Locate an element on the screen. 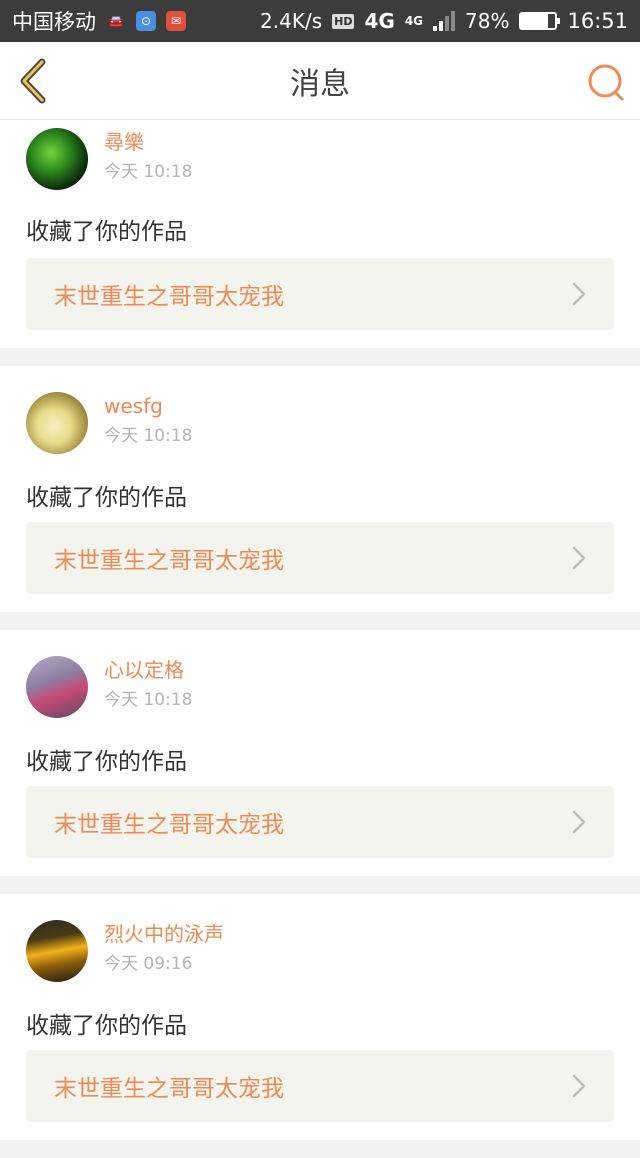  user-name: 心以定格 is located at coordinates (148, 670).